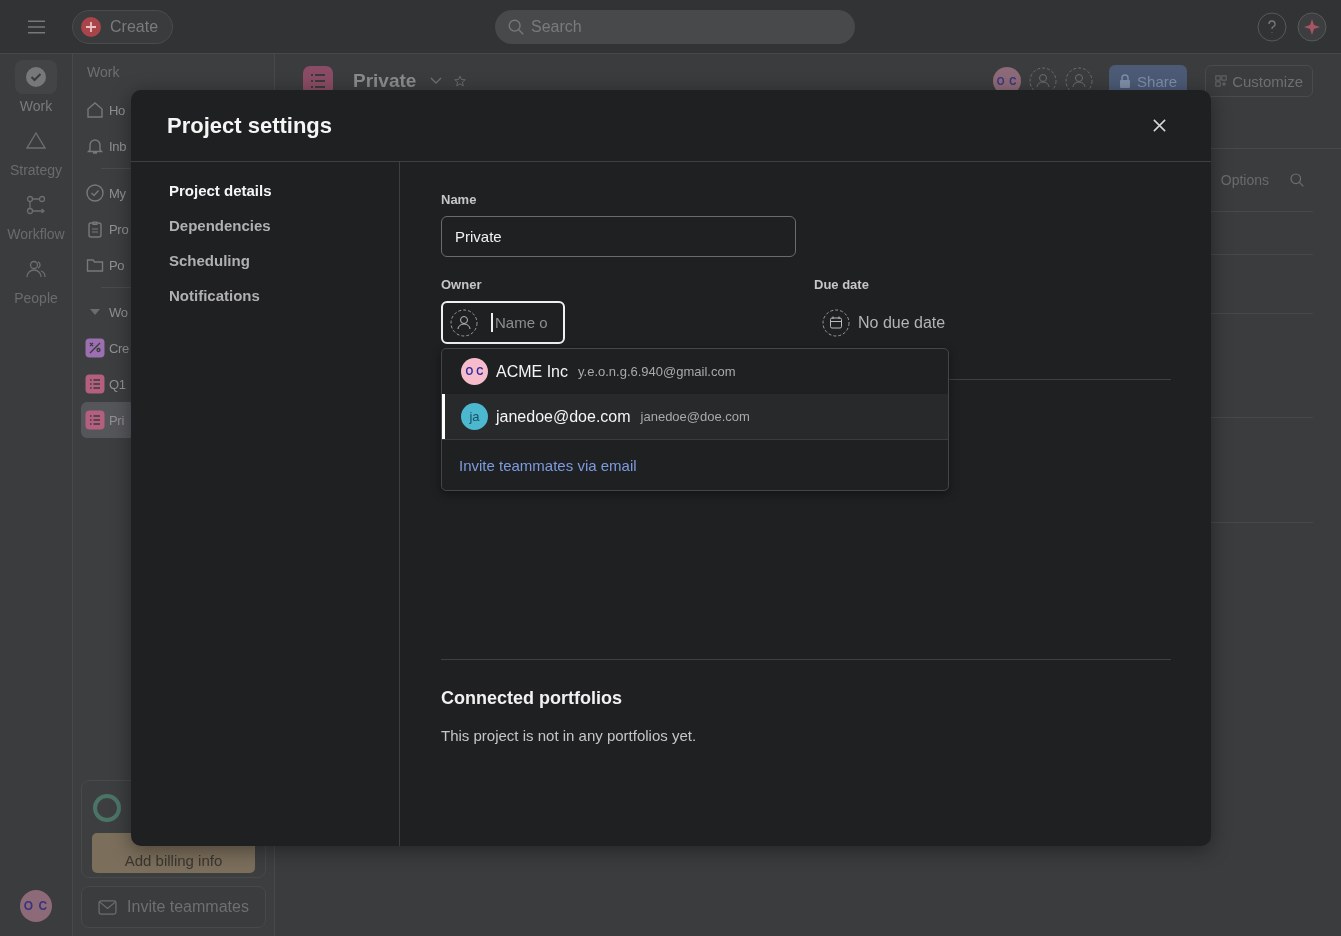 The image size is (1341, 936). Describe the element at coordinates (695, 416) in the screenshot. I see `user-email: janedoe@doe.com` at that location.